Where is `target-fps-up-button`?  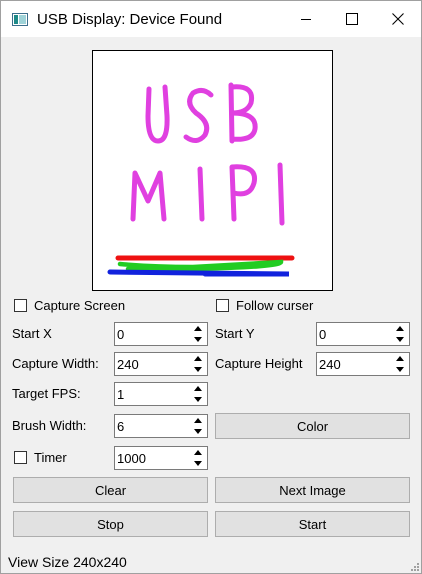
target-fps-up-button is located at coordinates (198, 388).